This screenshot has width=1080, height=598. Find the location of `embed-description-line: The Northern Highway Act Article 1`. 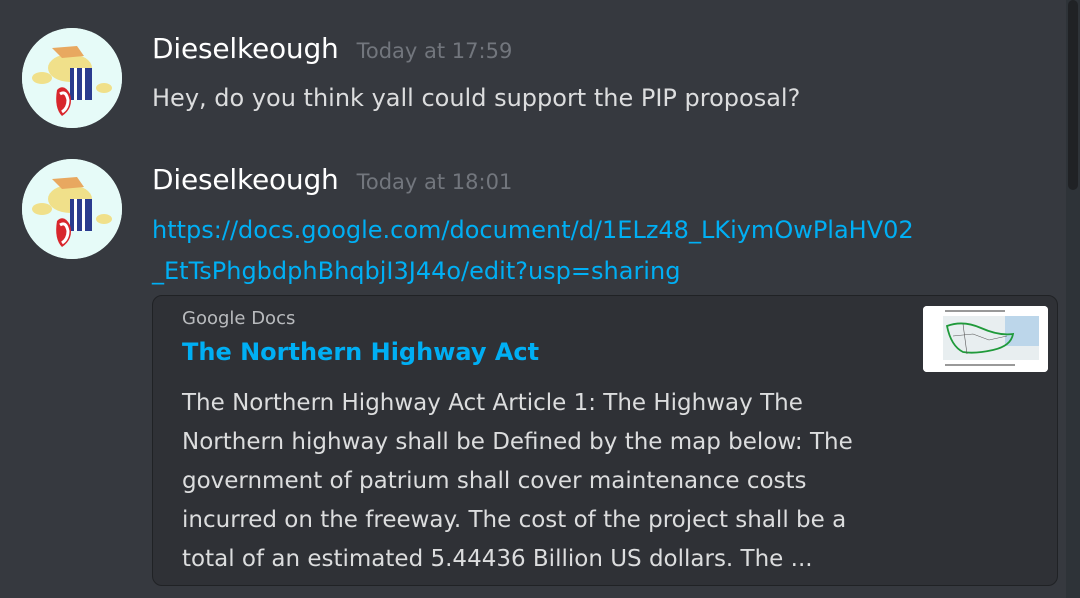

embed-description-line: The Northern Highway Act Article 1 is located at coordinates (492, 403).